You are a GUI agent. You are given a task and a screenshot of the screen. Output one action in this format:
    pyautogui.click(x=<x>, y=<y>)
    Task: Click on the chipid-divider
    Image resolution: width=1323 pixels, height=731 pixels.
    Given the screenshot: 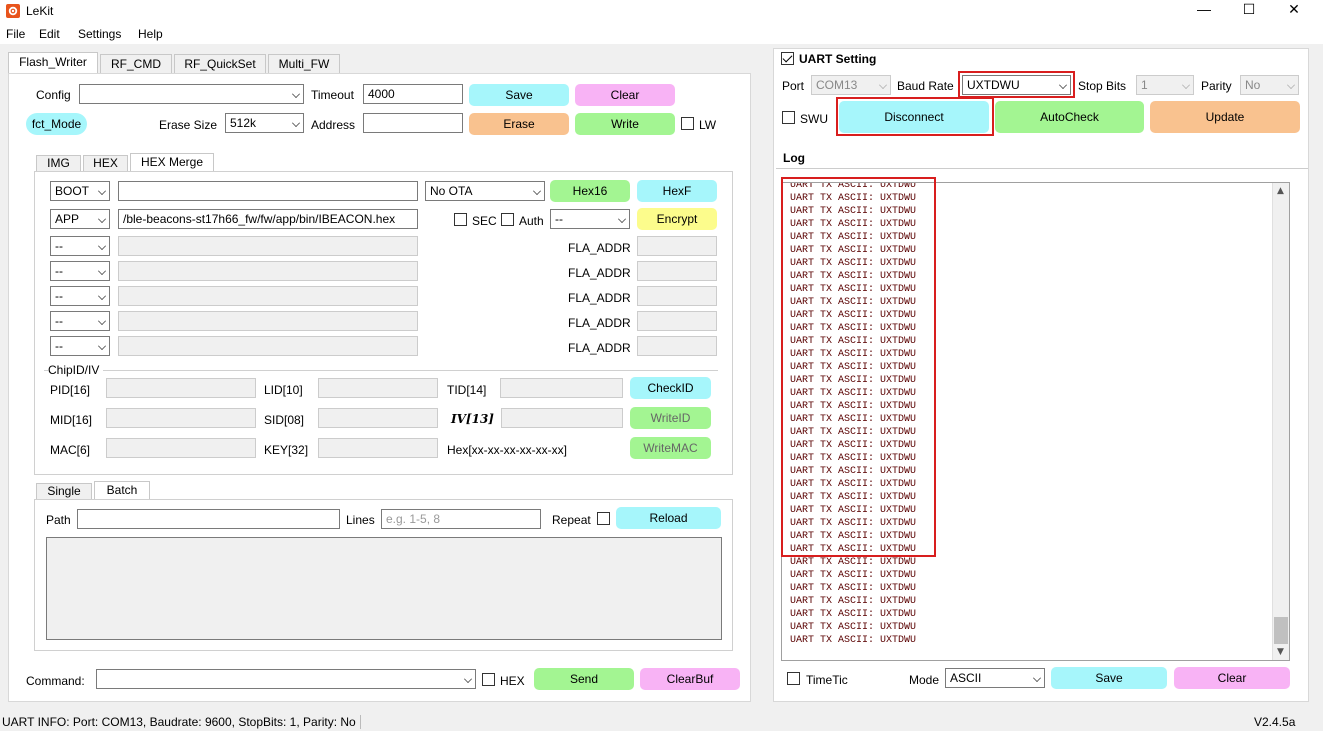 What is the action you would take?
    pyautogui.click(x=381, y=370)
    